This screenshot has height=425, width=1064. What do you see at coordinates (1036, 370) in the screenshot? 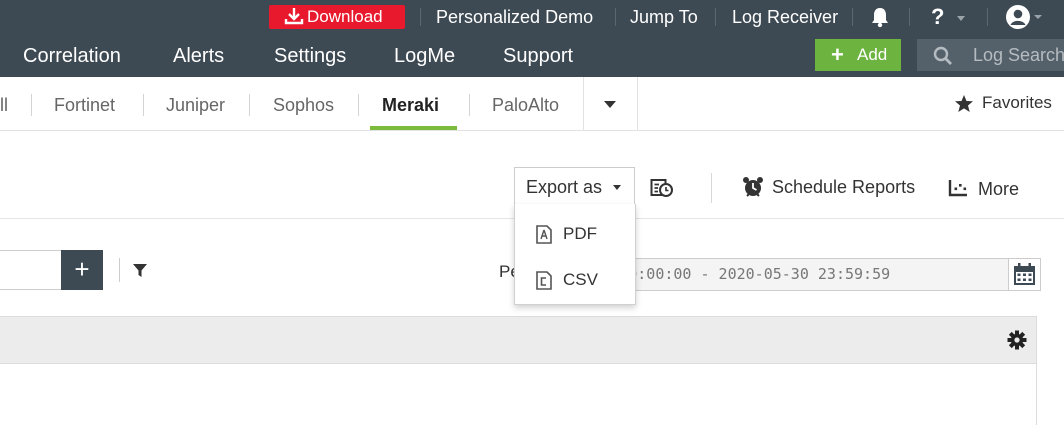
I see `grid-right-border` at bounding box center [1036, 370].